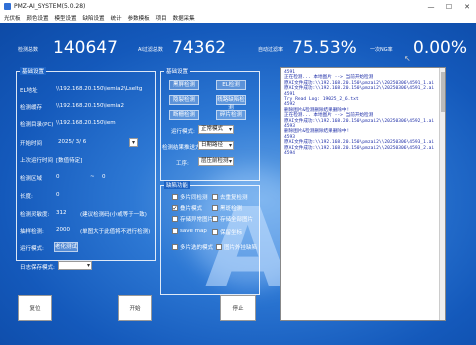 The width and height of the screenshot is (476, 345). I want to click on run-mode-label: 运行模式:, so click(183, 132).